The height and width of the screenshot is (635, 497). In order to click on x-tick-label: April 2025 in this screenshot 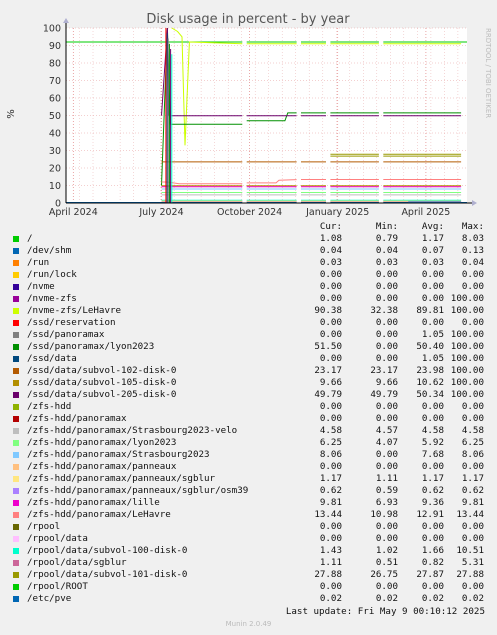, I will do `click(425, 212)`.